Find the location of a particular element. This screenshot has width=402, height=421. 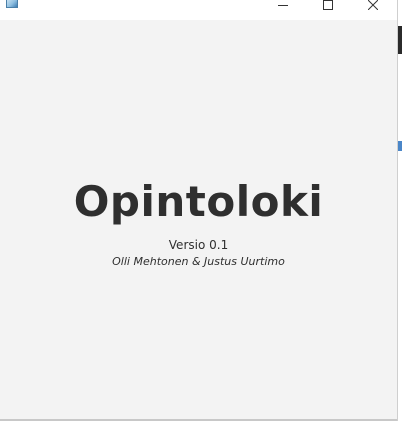

title-bar is located at coordinates (198, 10).